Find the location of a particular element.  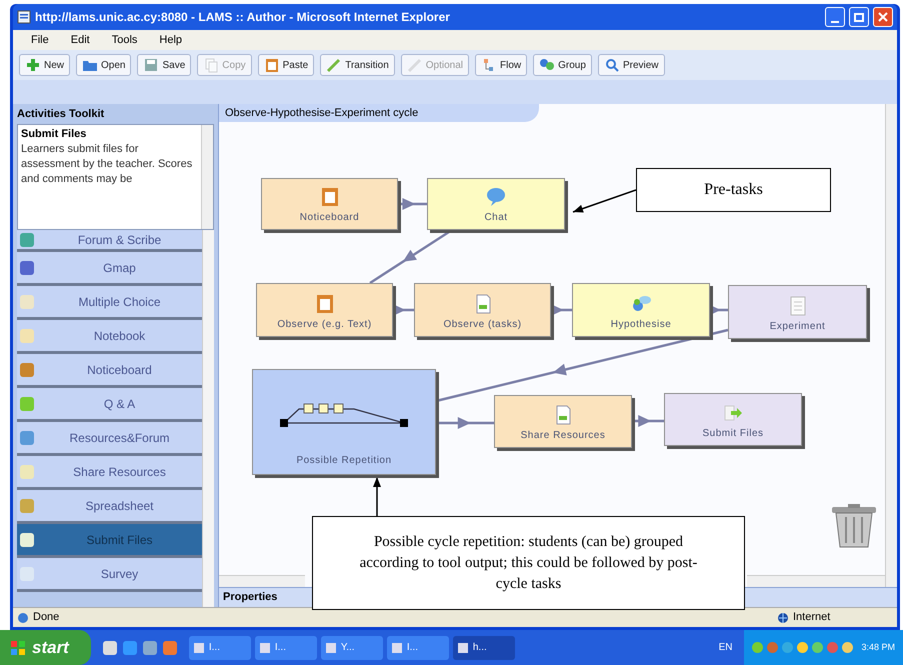

menu-item: Tools is located at coordinates (125, 40).